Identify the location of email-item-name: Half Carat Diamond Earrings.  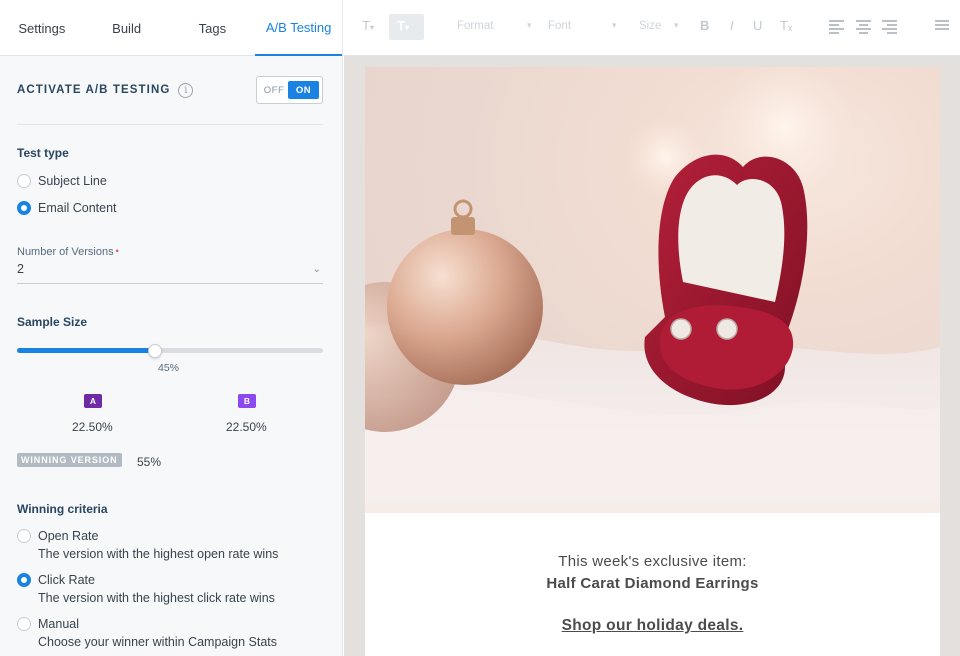
(652, 583).